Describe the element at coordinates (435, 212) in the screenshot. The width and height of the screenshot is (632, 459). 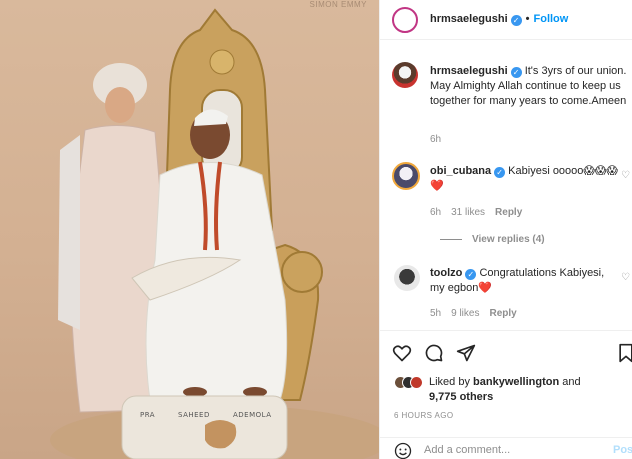
I see `comment-time: 6h` at that location.